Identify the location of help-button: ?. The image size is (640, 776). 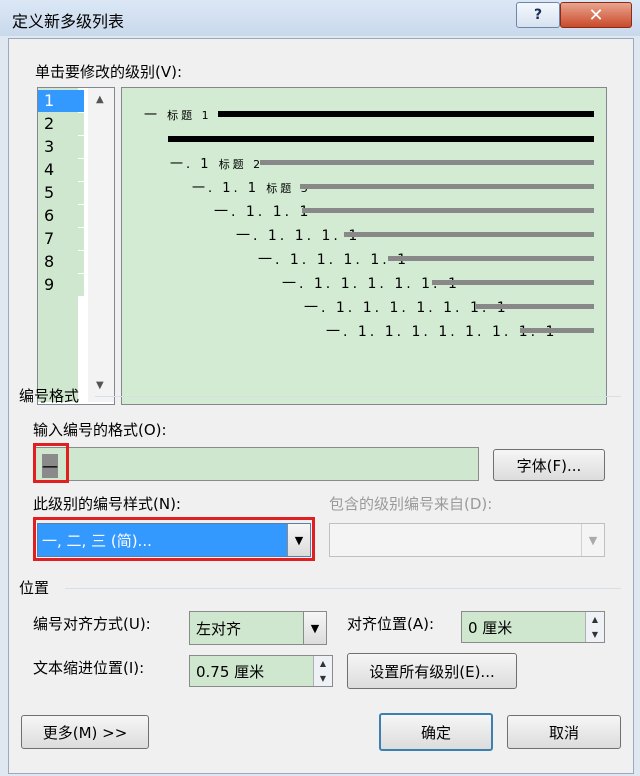
(538, 15).